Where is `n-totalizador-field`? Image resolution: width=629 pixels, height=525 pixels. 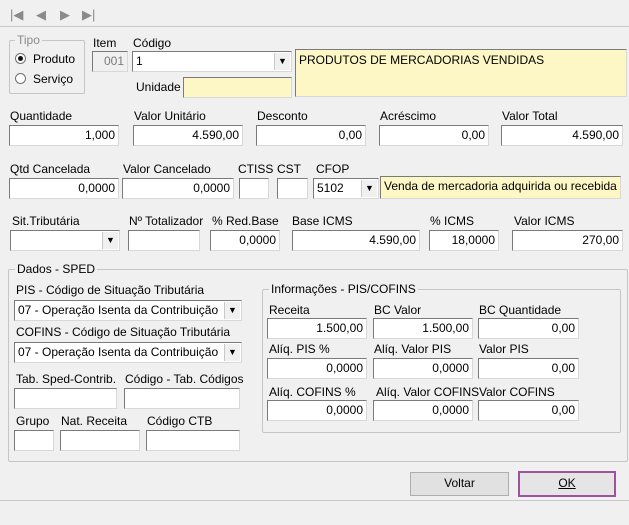 n-totalizador-field is located at coordinates (164, 240).